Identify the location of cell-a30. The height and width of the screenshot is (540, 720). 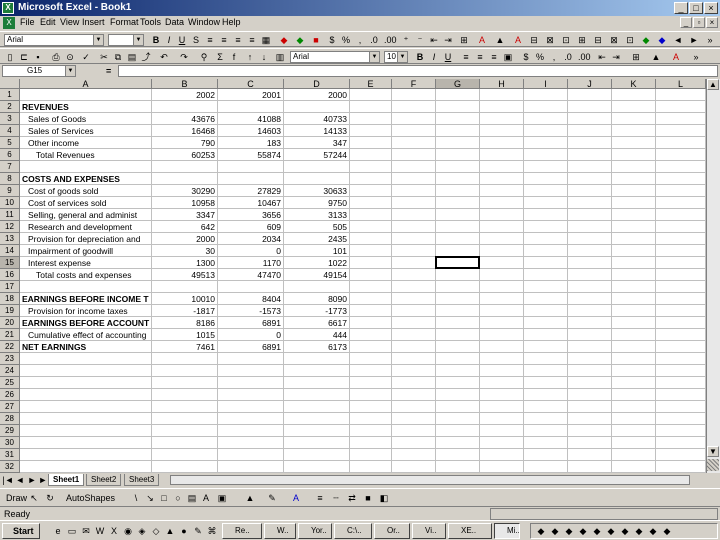
(86, 443).